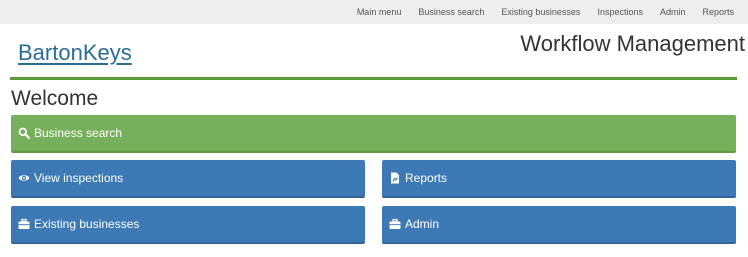 The width and height of the screenshot is (748, 257). What do you see at coordinates (55, 98) in the screenshot?
I see `page-title: Welcome` at bounding box center [55, 98].